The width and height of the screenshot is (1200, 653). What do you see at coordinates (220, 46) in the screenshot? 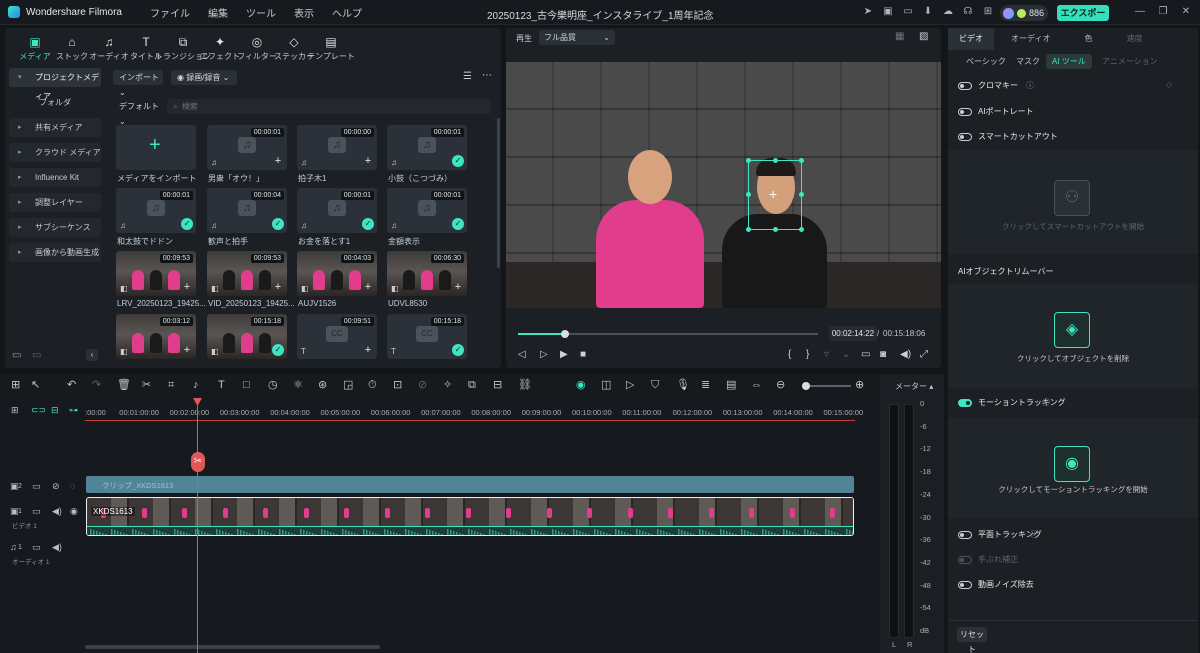
I see `tool-effect: ✦ エフェクト` at bounding box center [220, 46].